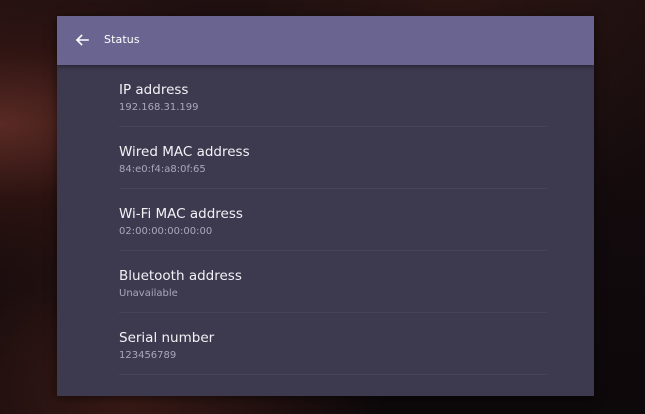  I want to click on item-title: Wi-Fi MAC address, so click(181, 214).